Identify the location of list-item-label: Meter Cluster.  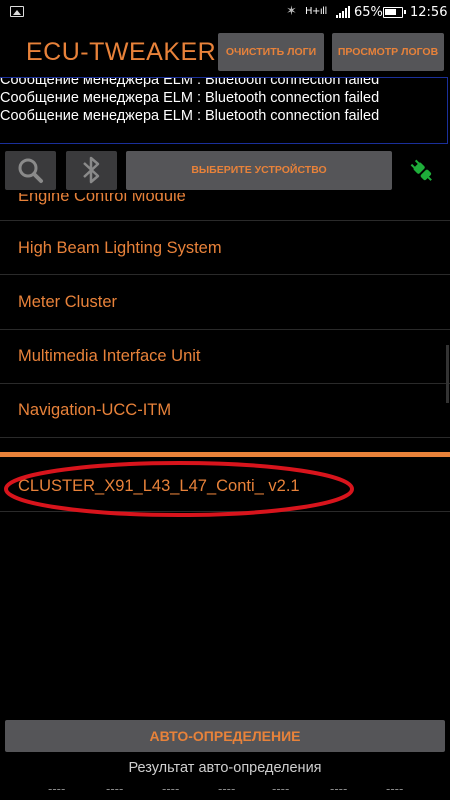
(68, 302).